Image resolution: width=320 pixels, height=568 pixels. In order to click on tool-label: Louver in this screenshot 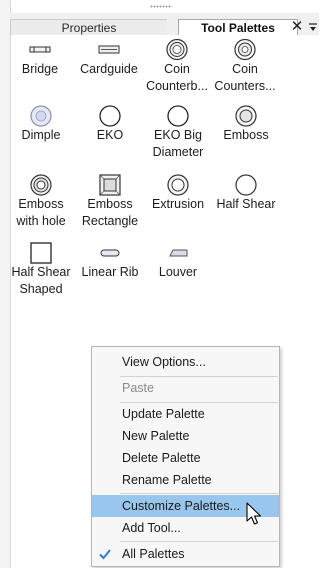, I will do `click(178, 272)`.